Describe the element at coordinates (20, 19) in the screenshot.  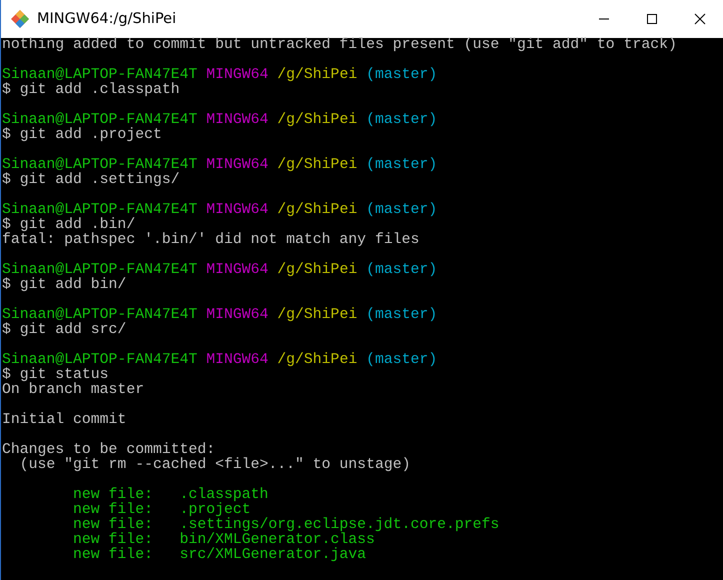
I see `diamond-logo-icon` at that location.